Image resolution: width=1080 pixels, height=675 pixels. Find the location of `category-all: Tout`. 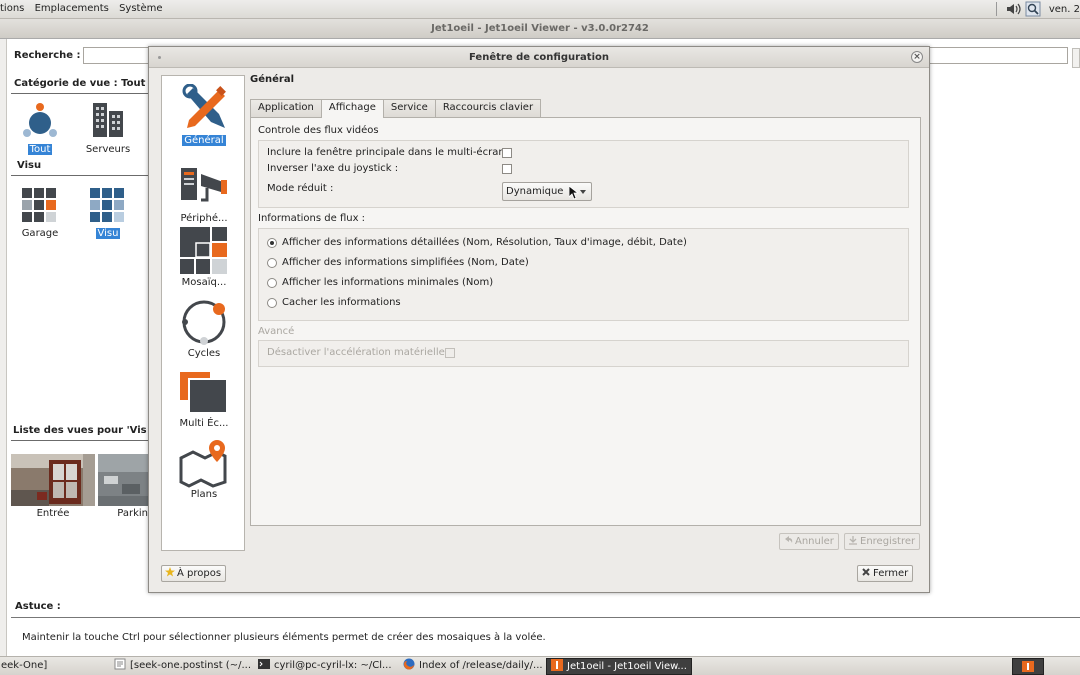

category-all: Tout is located at coordinates (40, 128).